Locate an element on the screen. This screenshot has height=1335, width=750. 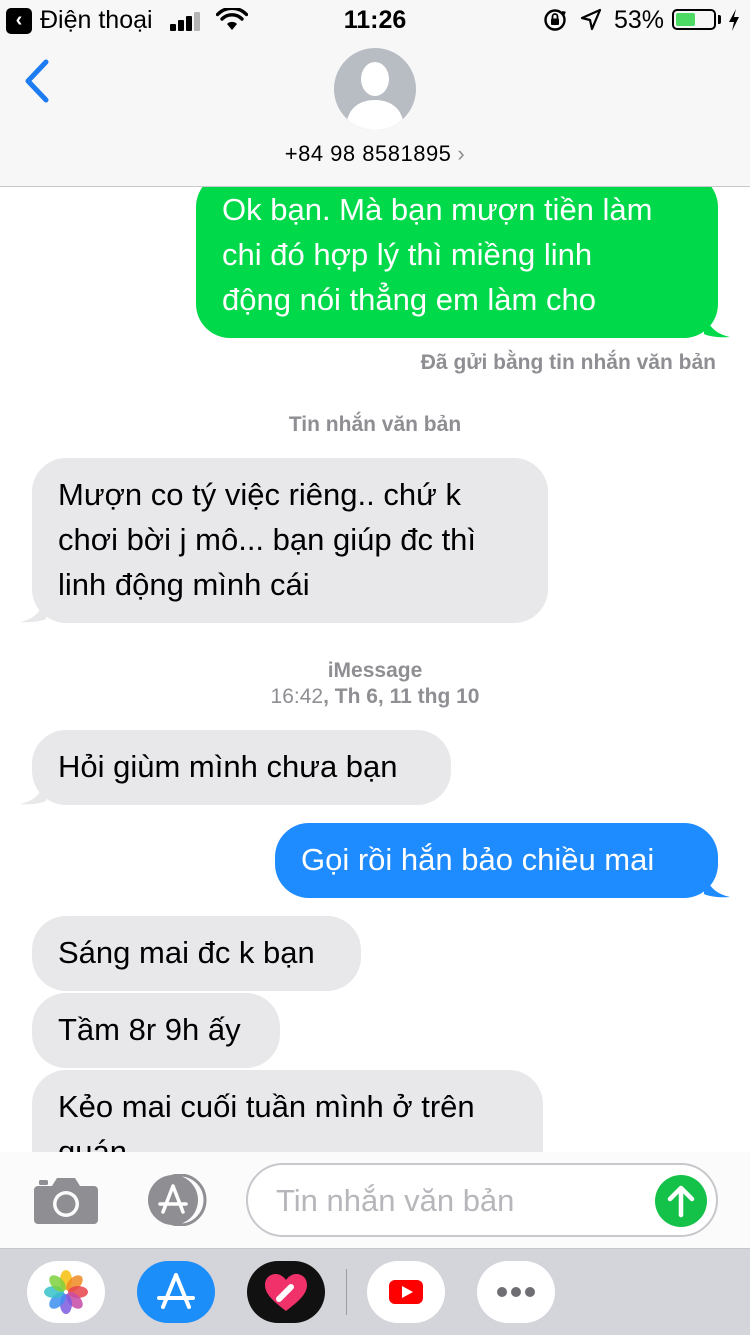
message-bubble-incoming: Hỏi giùm mình chưa bạn is located at coordinates (235, 767).